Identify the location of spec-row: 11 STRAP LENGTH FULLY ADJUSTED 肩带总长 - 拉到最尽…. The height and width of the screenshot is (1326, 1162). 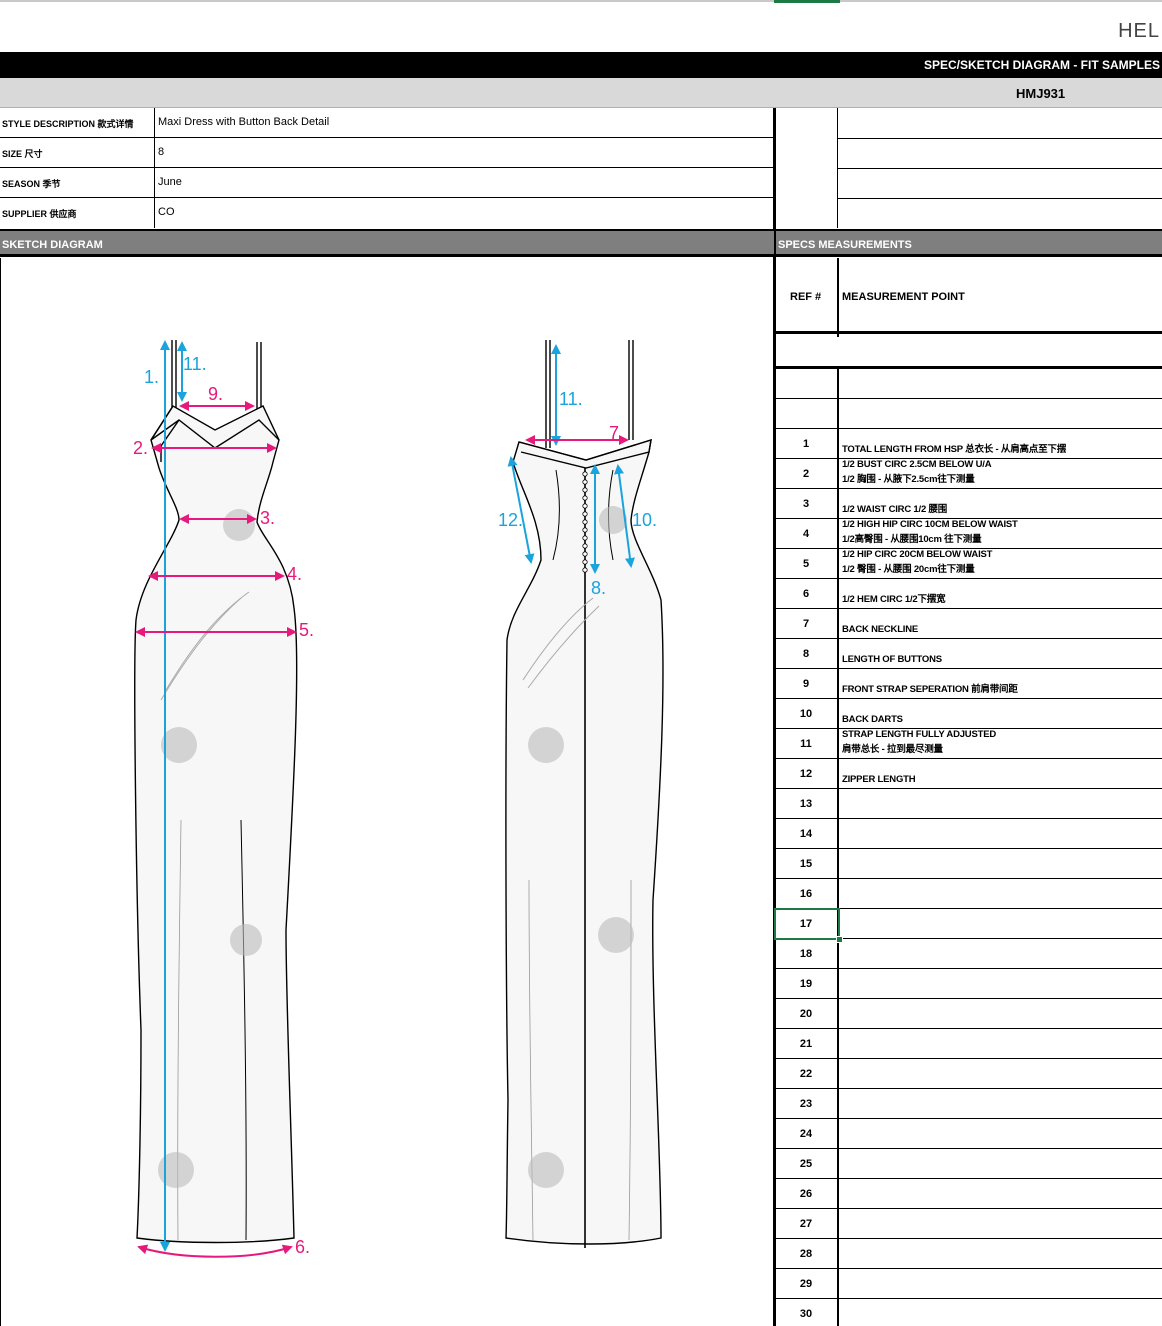
(968, 744).